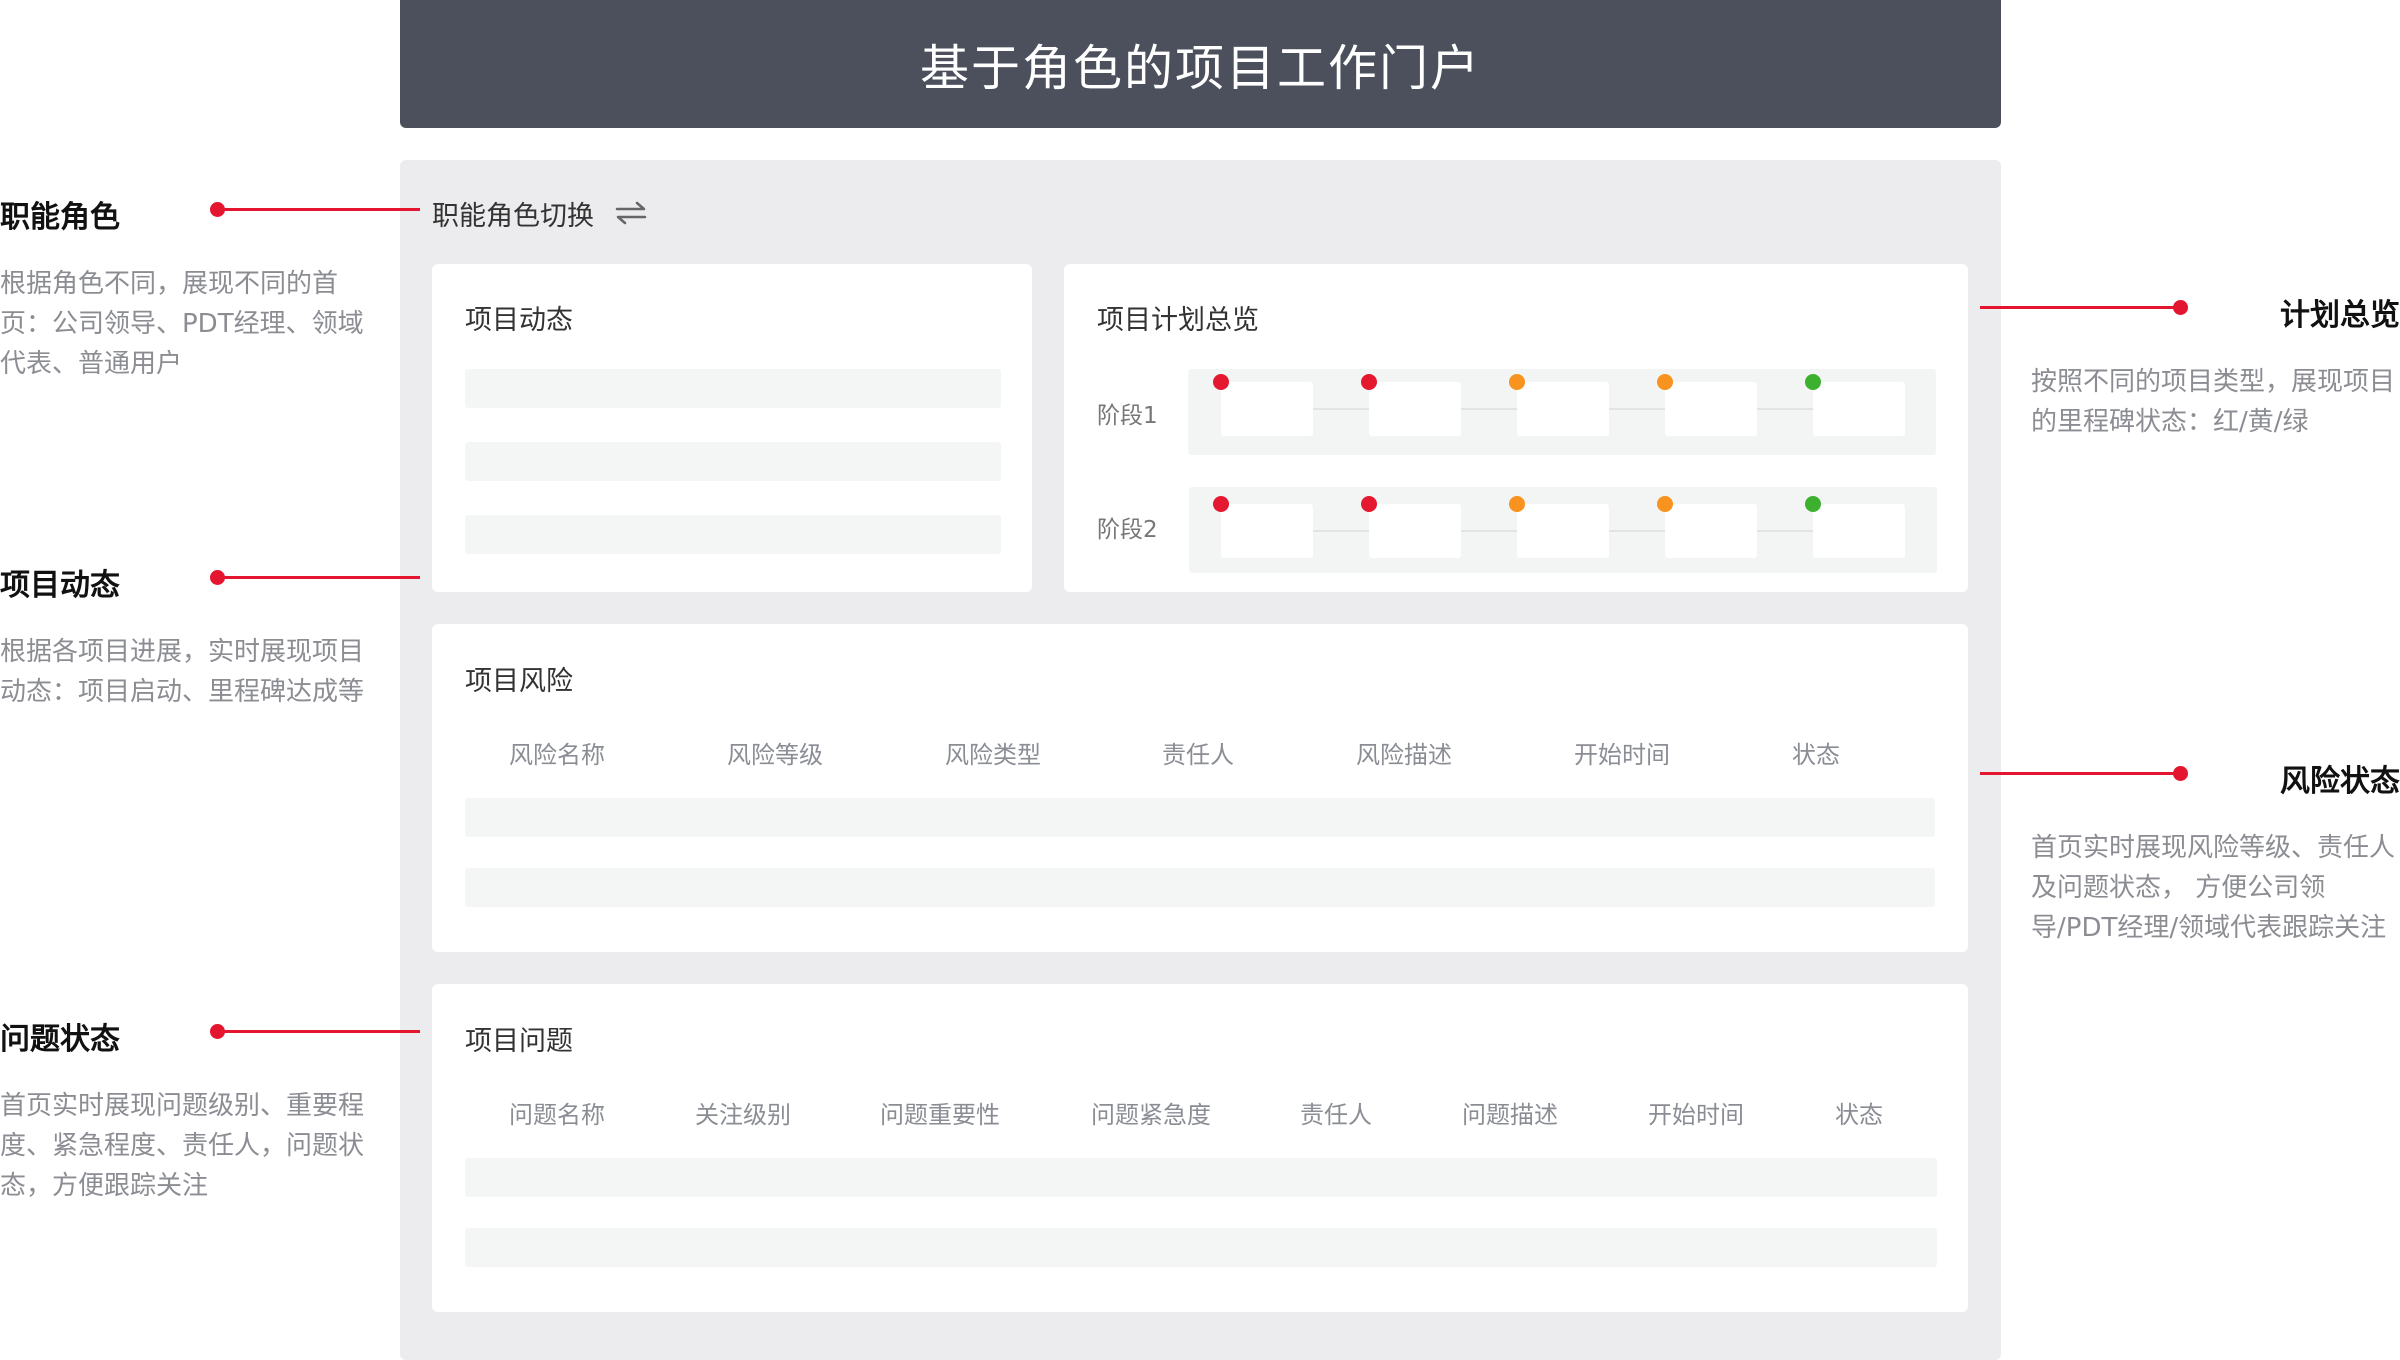 Image resolution: width=2400 pixels, height=1360 pixels. Describe the element at coordinates (1198, 755) in the screenshot. I see `risk-column-header: 责任人` at that location.